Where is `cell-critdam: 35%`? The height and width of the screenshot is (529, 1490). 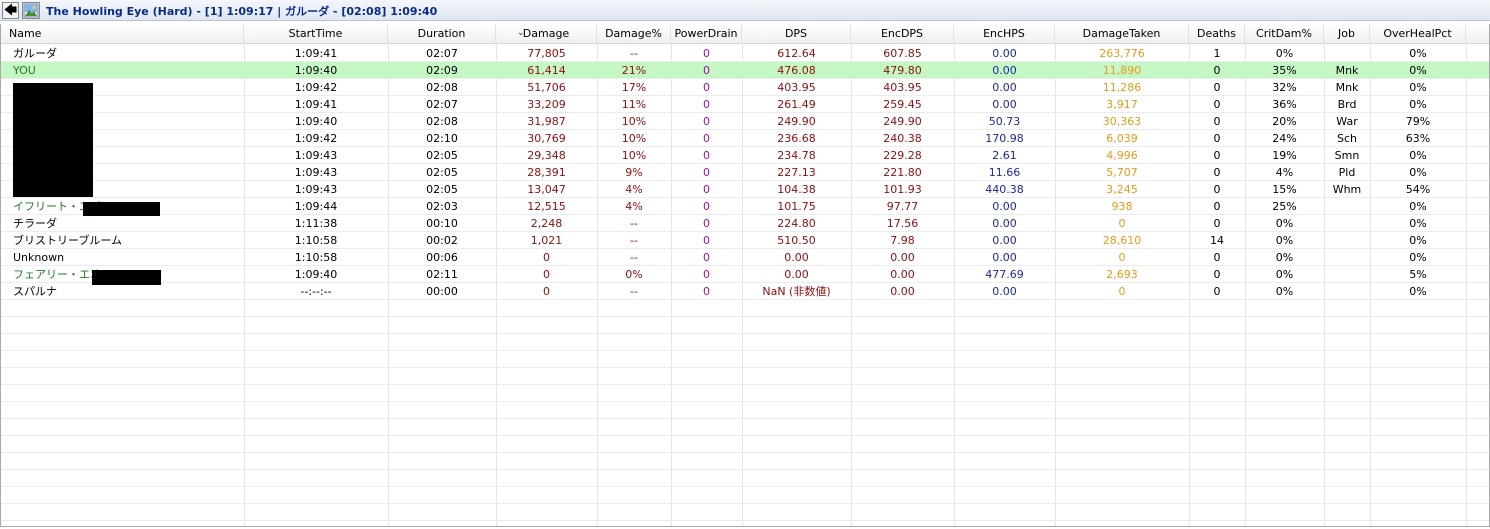 cell-critdam: 35% is located at coordinates (1284, 70).